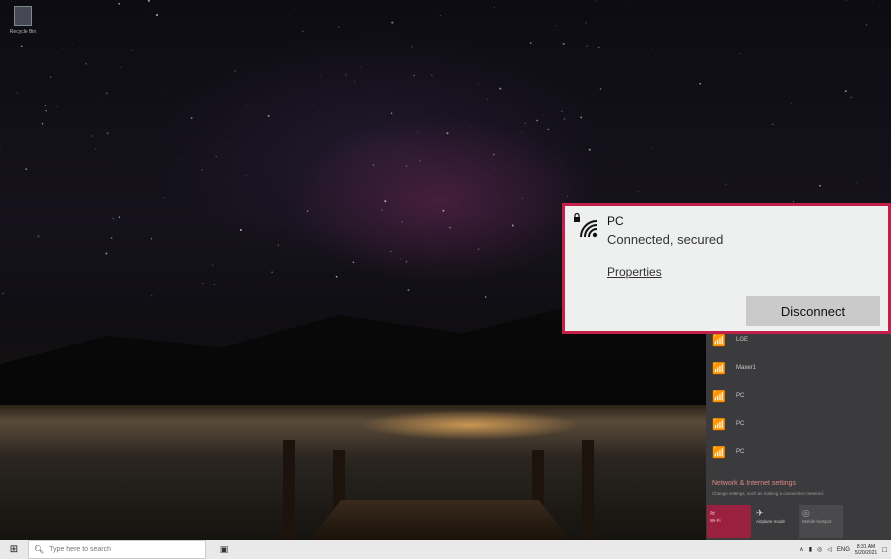 The height and width of the screenshot is (559, 891). What do you see at coordinates (819, 549) in the screenshot?
I see `network-icon: ◎` at bounding box center [819, 549].